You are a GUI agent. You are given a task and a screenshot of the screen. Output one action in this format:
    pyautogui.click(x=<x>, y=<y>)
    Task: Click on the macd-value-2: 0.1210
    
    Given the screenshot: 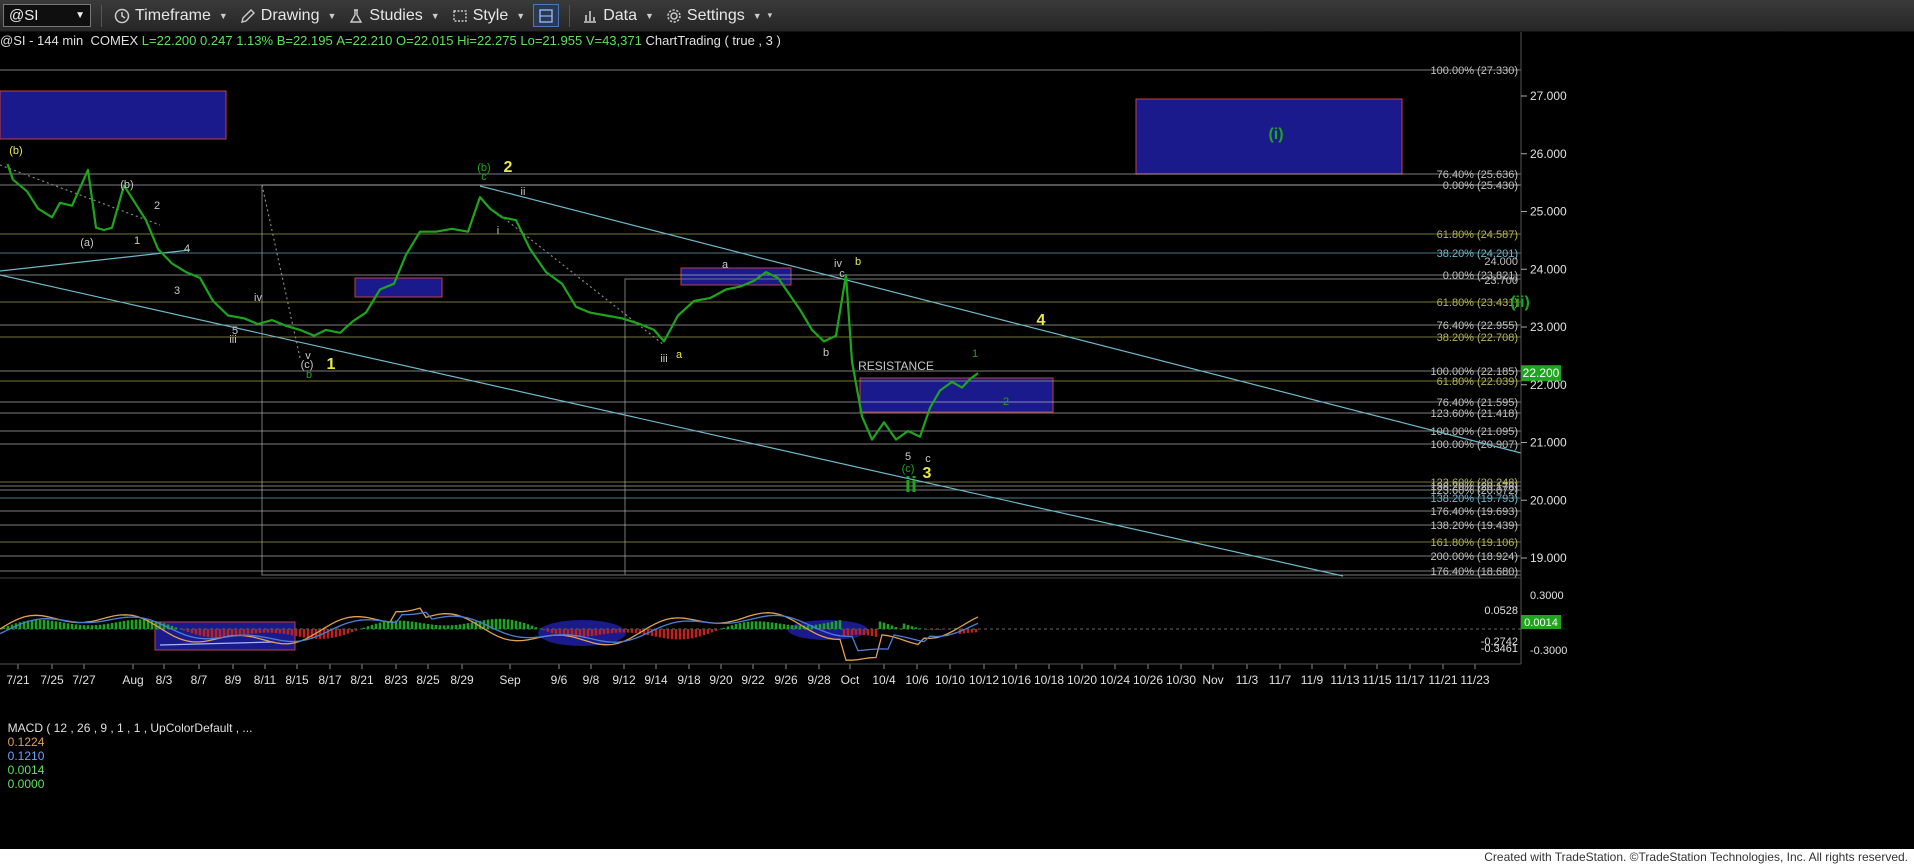 What is the action you would take?
    pyautogui.click(x=26, y=756)
    